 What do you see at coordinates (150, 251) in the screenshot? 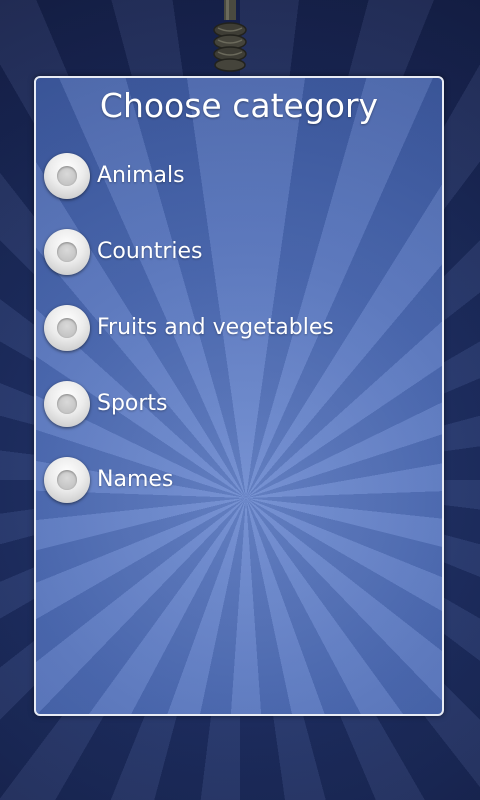
I see `category-option-label: Countries` at bounding box center [150, 251].